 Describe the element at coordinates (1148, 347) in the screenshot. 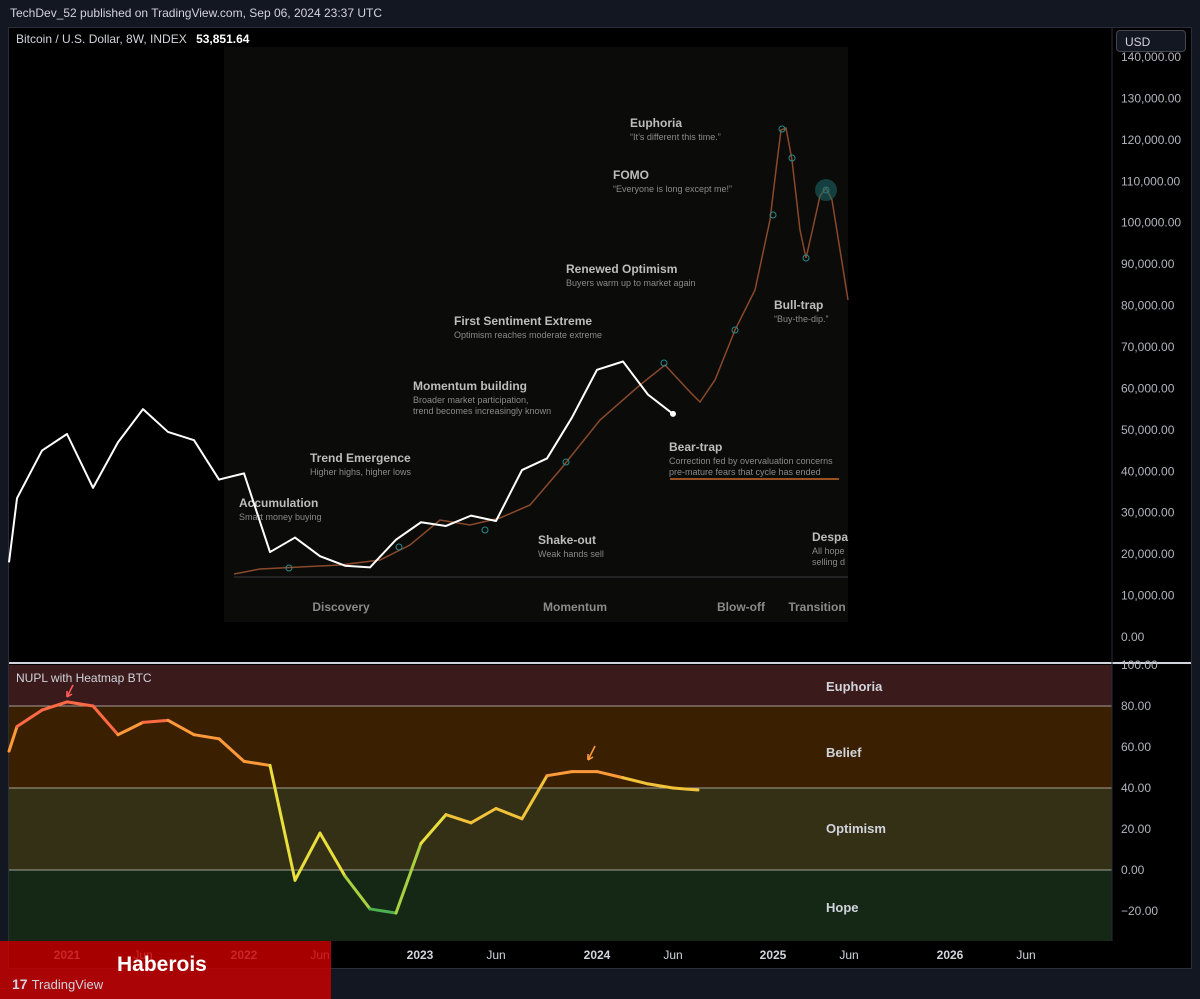

I see `price-tick-label: 70,000.00` at that location.